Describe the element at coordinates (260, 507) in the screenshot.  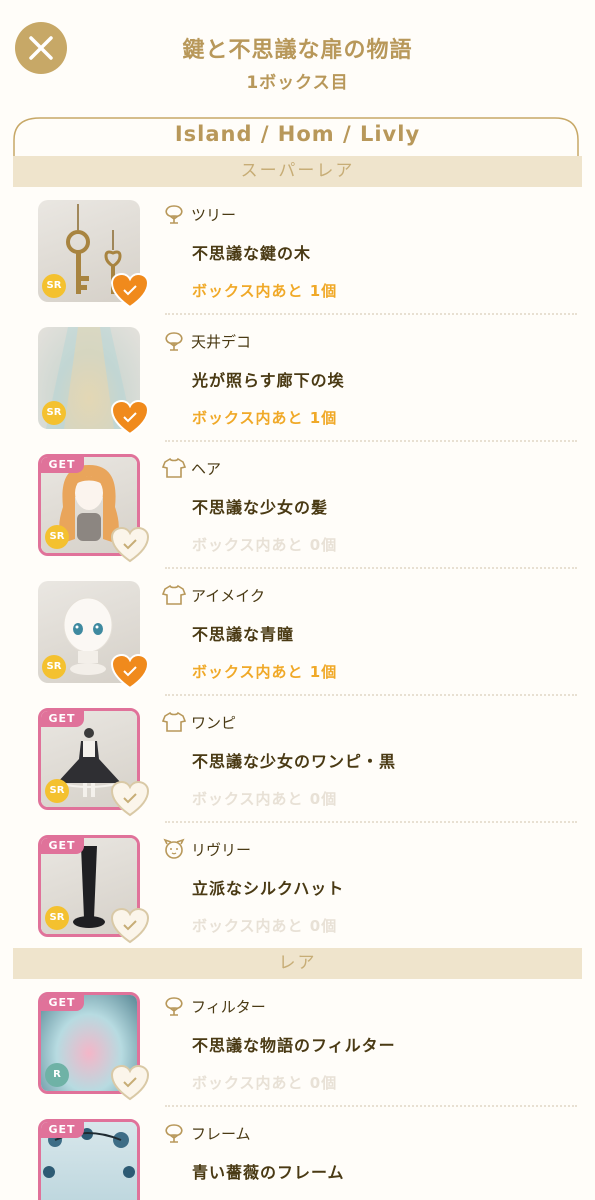
I see `item-name: 不思議な少女の髪` at that location.